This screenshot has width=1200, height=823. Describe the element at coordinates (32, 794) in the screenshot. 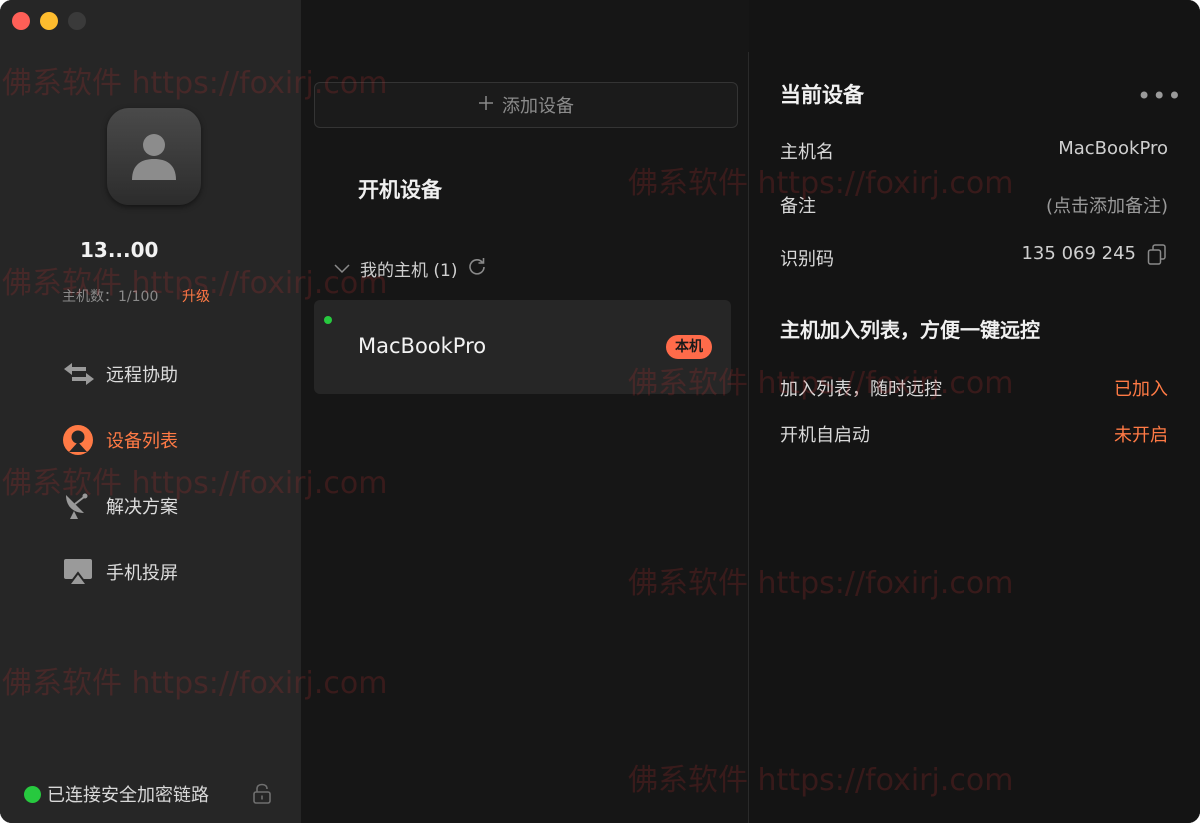

I see `status-indicator` at that location.